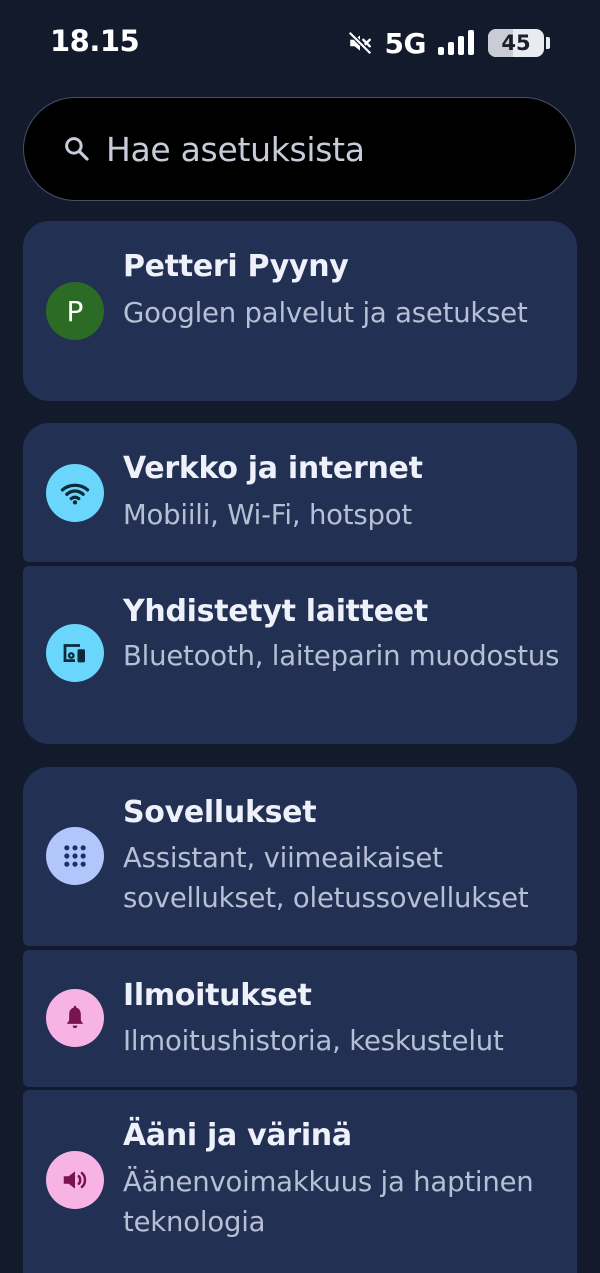 Image resolution: width=600 pixels, height=1273 pixels. What do you see at coordinates (341, 656) in the screenshot?
I see `item-subtitle: Bluetooth, laiteparin muodostus` at bounding box center [341, 656].